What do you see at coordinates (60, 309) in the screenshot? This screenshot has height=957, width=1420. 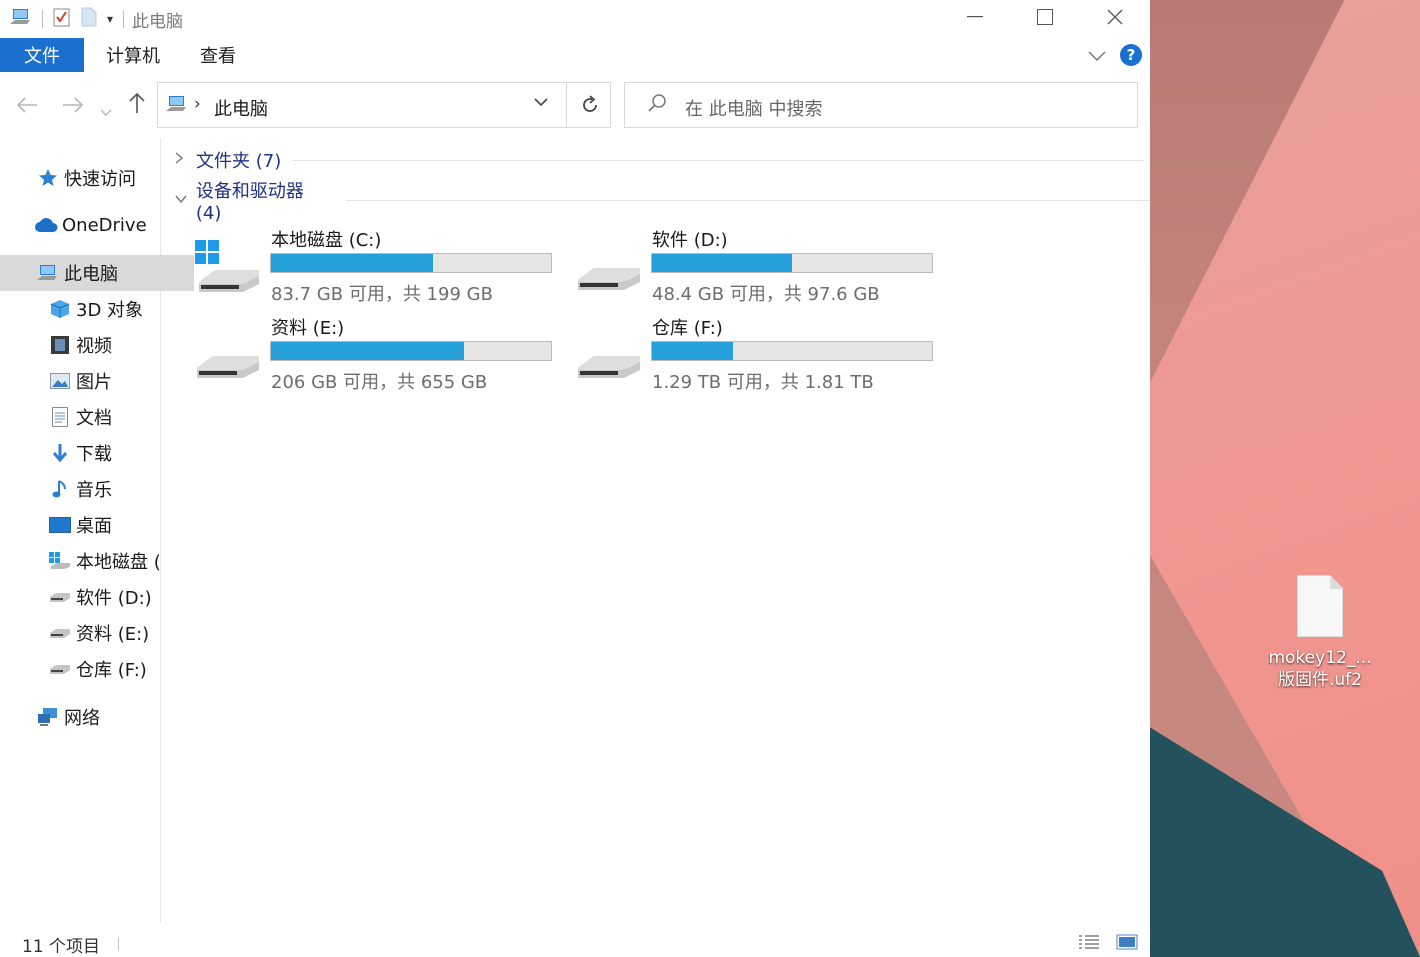 I see `cube-icon` at bounding box center [60, 309].